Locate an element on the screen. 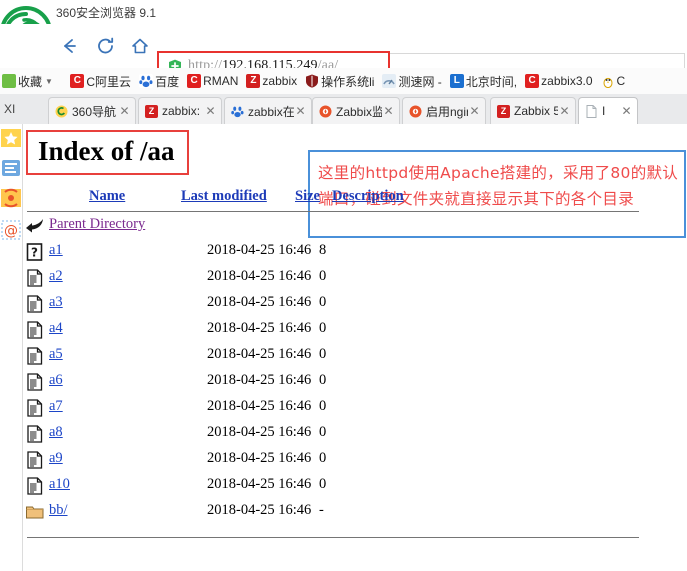 The image size is (687, 571). file-link: a3 is located at coordinates (56, 302).